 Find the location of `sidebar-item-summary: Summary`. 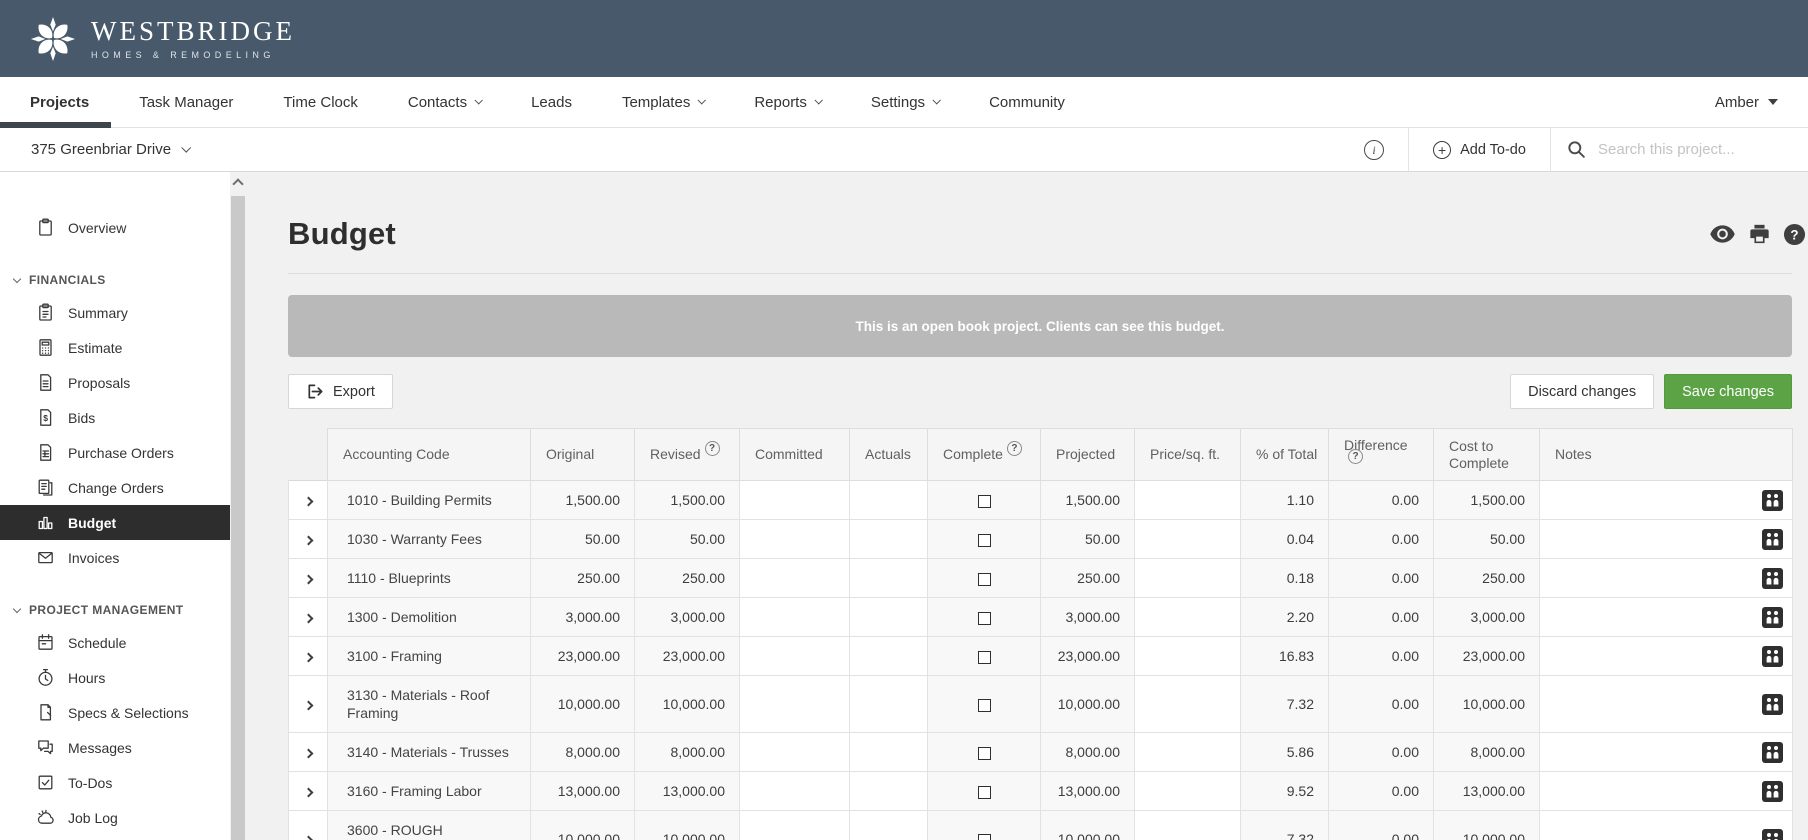

sidebar-item-summary: Summary is located at coordinates (115, 312).